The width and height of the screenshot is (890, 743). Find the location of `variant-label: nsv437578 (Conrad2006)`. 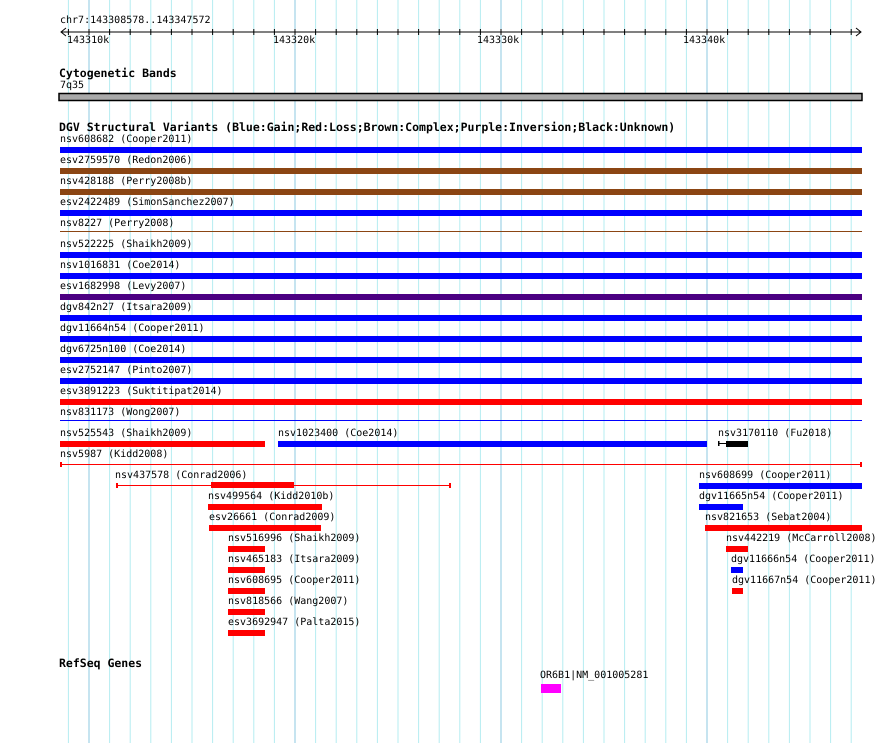

variant-label: nsv437578 (Conrad2006) is located at coordinates (181, 476).